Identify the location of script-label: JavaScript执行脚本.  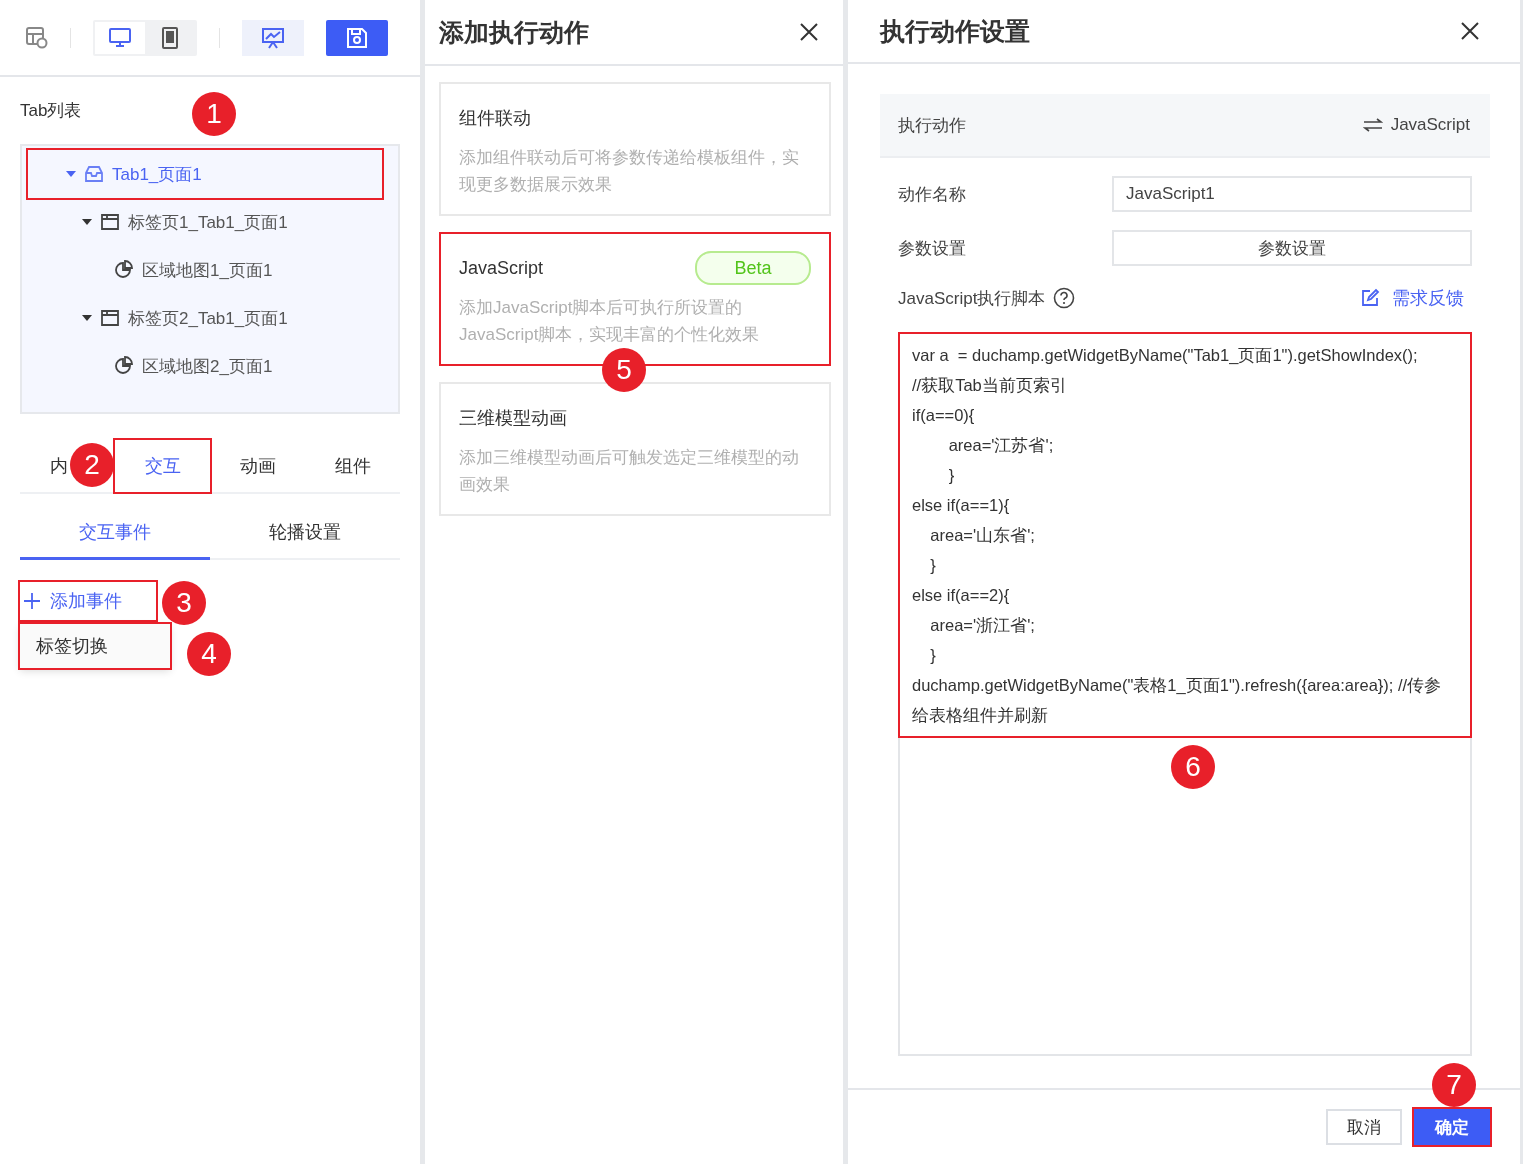
(972, 298).